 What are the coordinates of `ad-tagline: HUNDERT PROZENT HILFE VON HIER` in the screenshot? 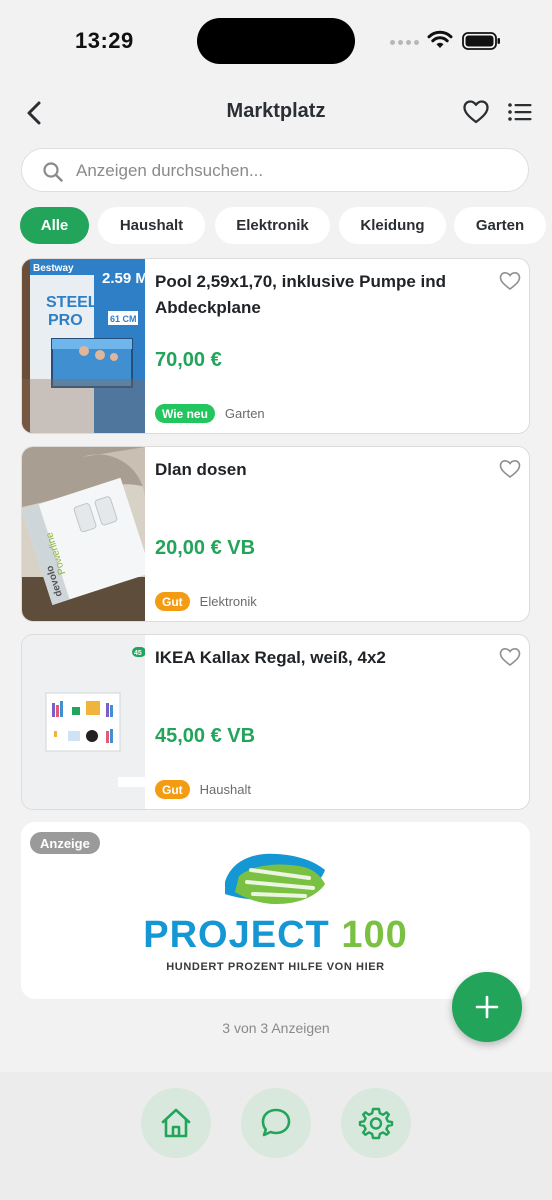 It's located at (275, 967).